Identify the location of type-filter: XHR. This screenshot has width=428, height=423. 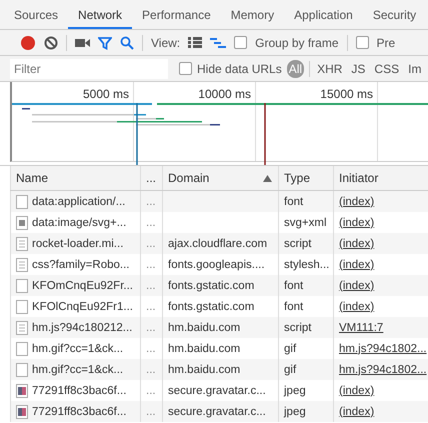
(329, 69).